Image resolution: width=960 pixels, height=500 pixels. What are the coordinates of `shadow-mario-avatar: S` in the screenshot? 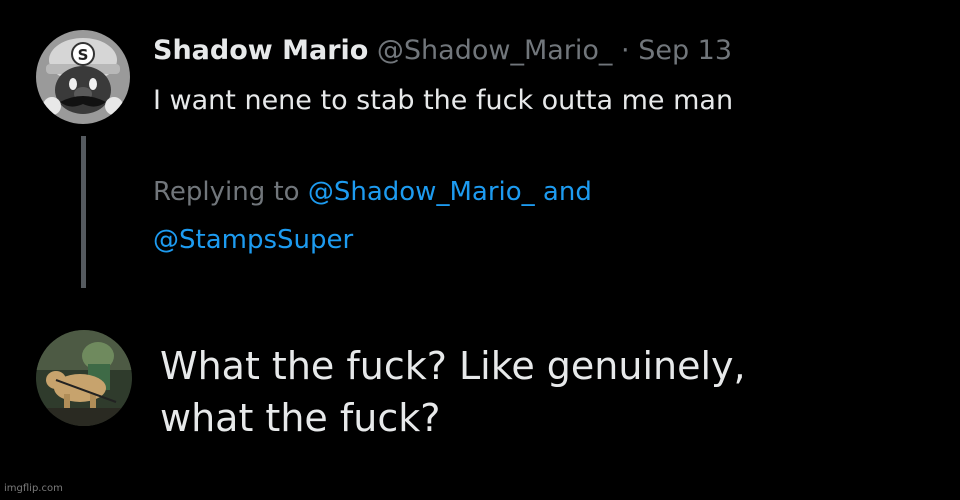 It's located at (83, 77).